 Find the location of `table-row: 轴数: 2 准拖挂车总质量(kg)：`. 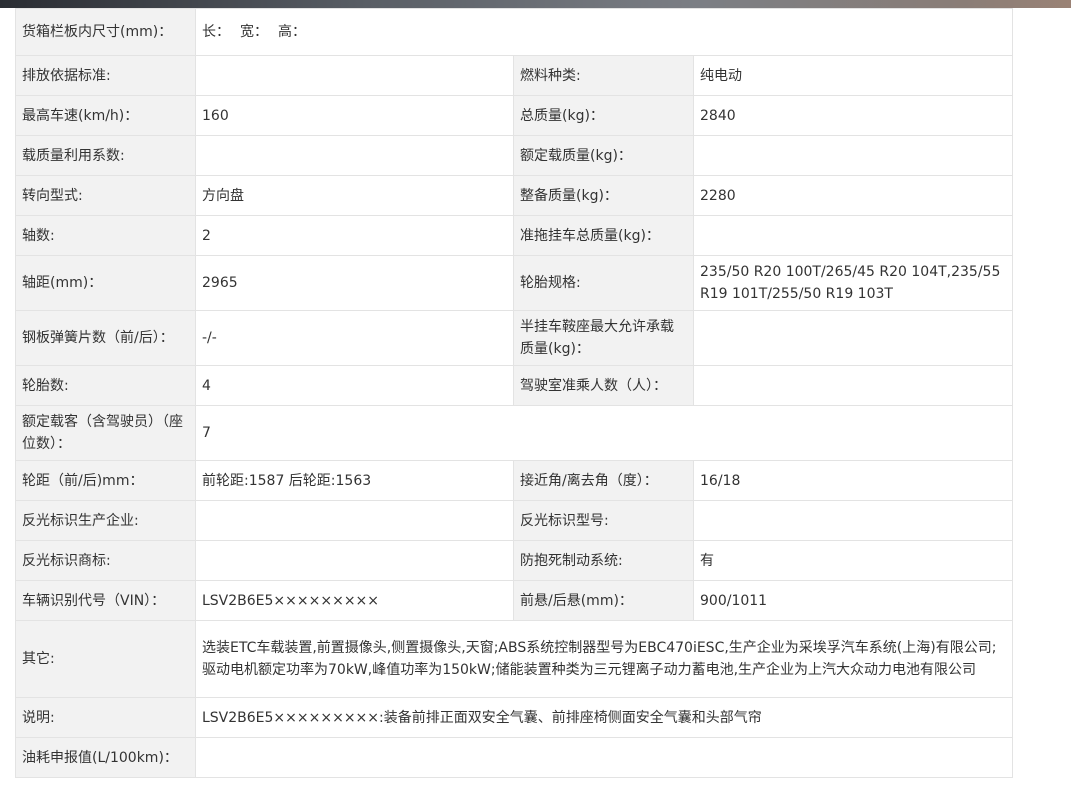

table-row: 轴数: 2 准拖挂车总质量(kg)： is located at coordinates (514, 235).